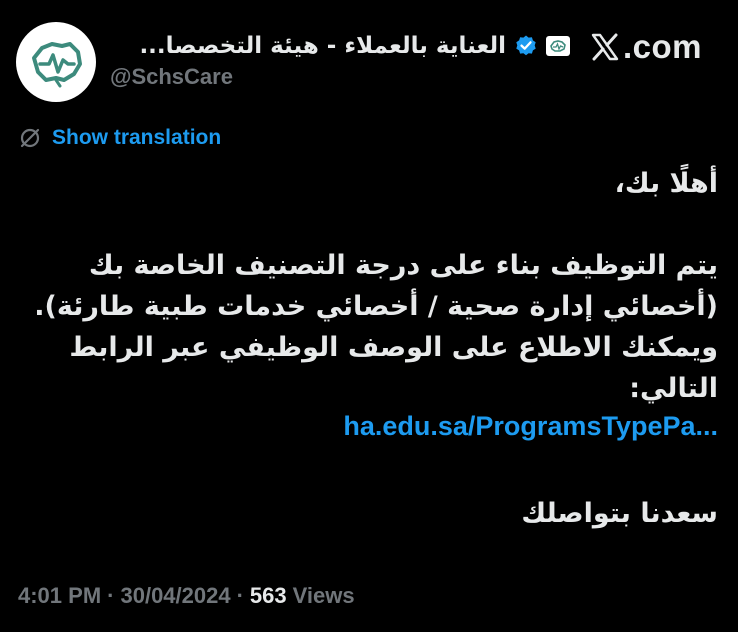  I want to click on views-label: Views, so click(323, 595).